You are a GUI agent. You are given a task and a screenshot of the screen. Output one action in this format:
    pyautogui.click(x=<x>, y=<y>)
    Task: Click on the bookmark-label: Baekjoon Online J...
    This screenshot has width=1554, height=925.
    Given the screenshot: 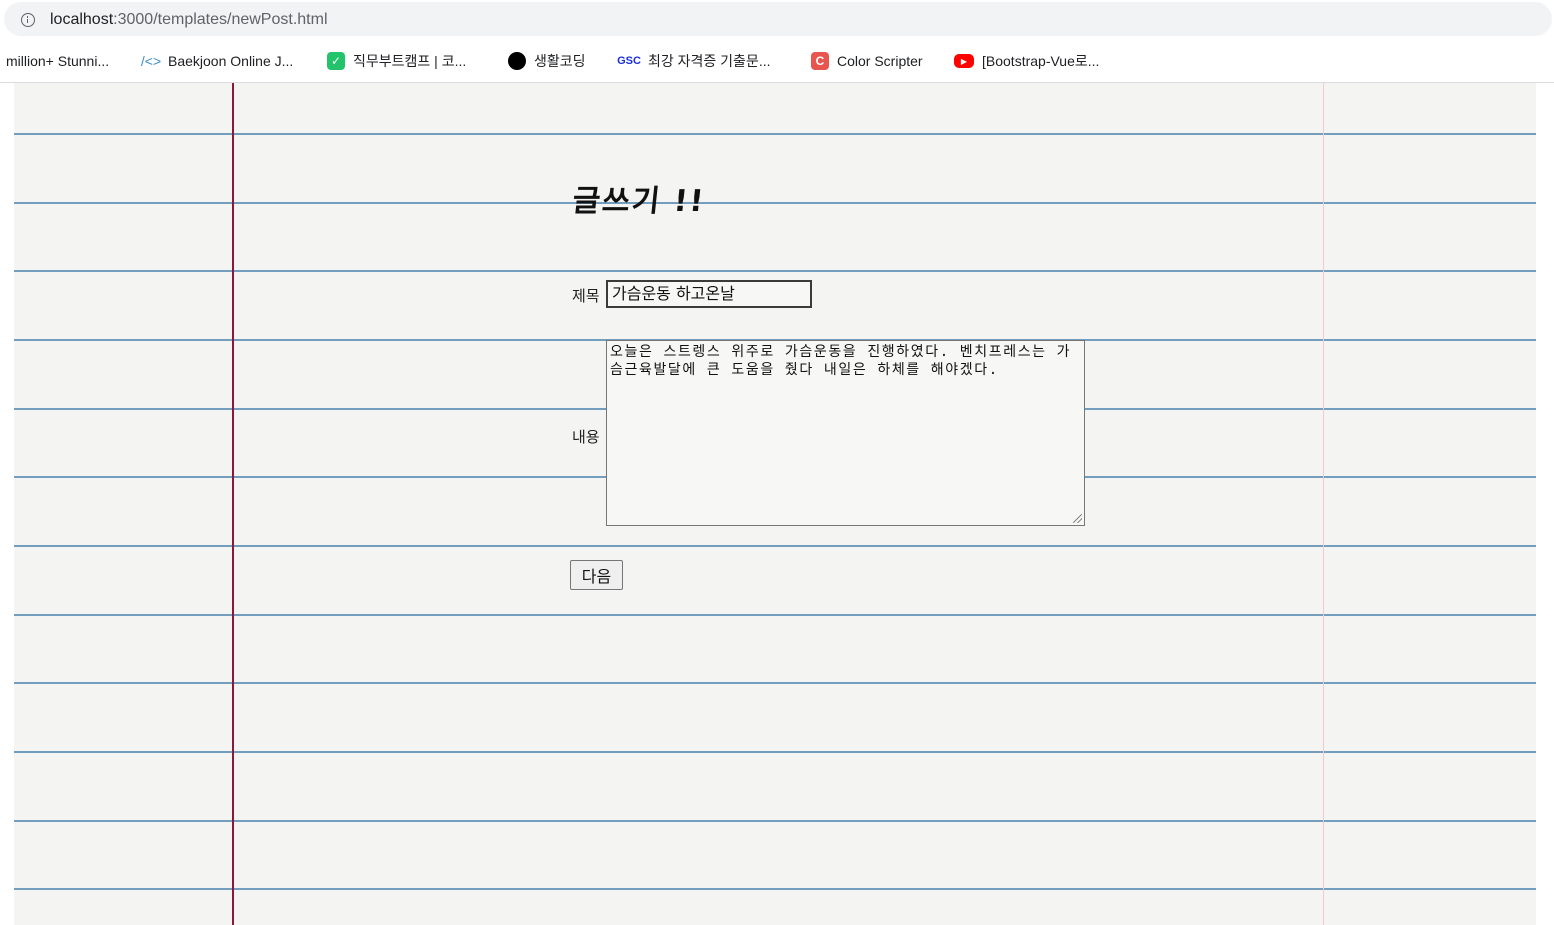 What is the action you would take?
    pyautogui.click(x=231, y=61)
    